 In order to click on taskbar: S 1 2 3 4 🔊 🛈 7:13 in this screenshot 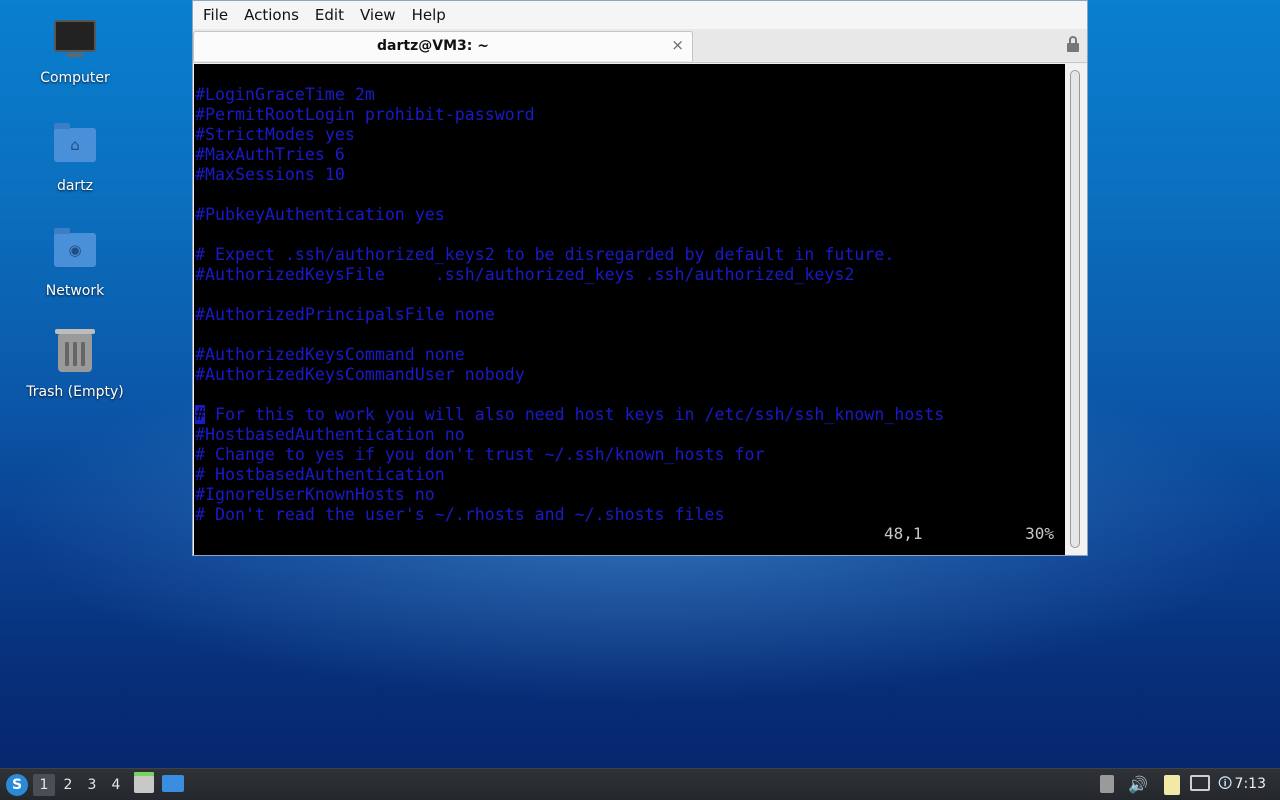, I will do `click(640, 784)`.